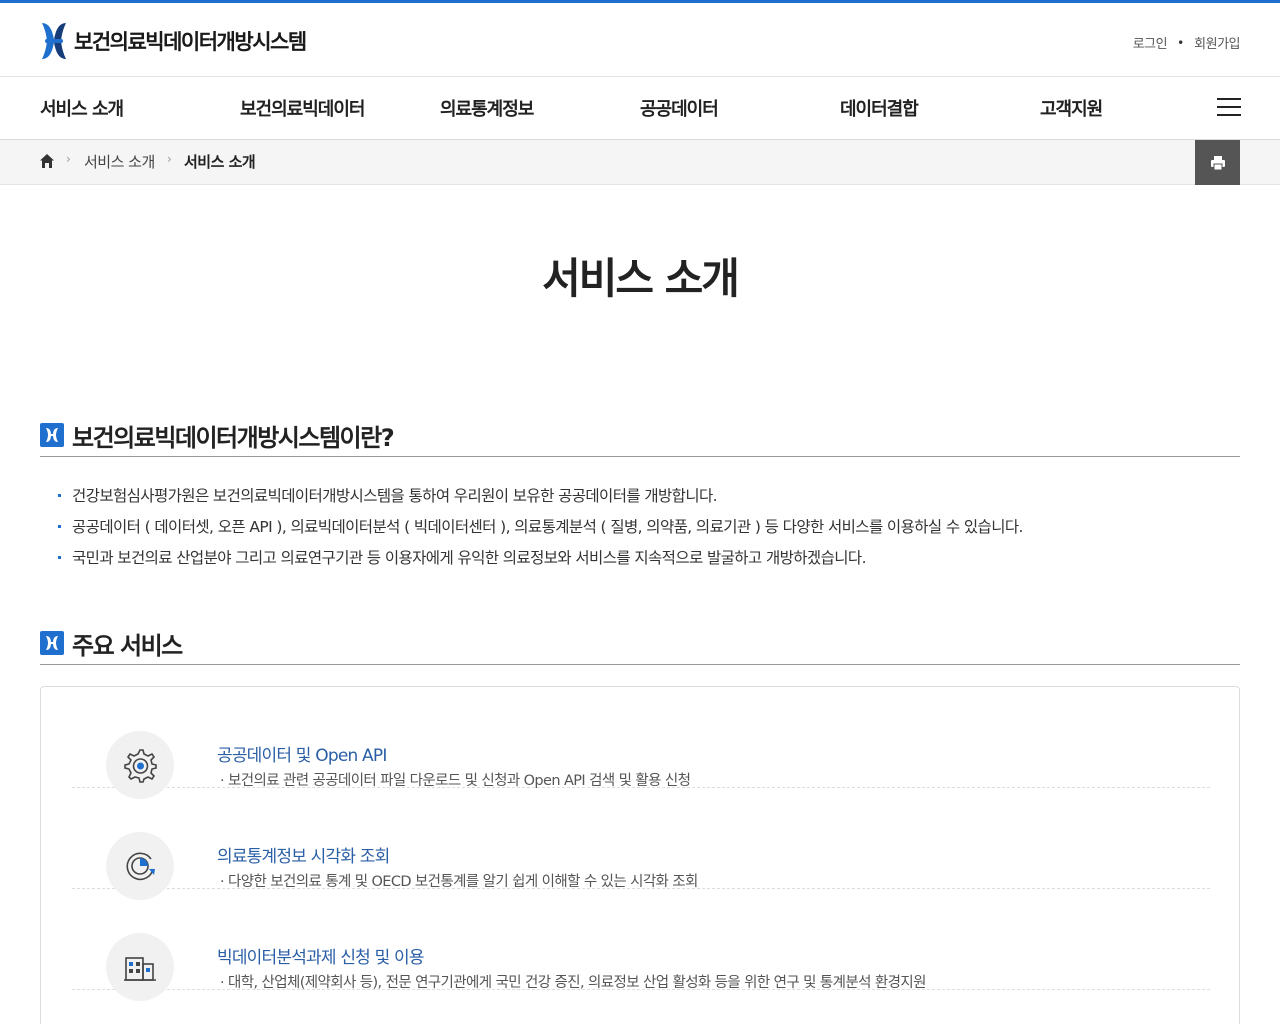 This screenshot has height=1024, width=1280. Describe the element at coordinates (1187, 43) in the screenshot. I see `utility-links: 로그인 • 회원가입` at that location.